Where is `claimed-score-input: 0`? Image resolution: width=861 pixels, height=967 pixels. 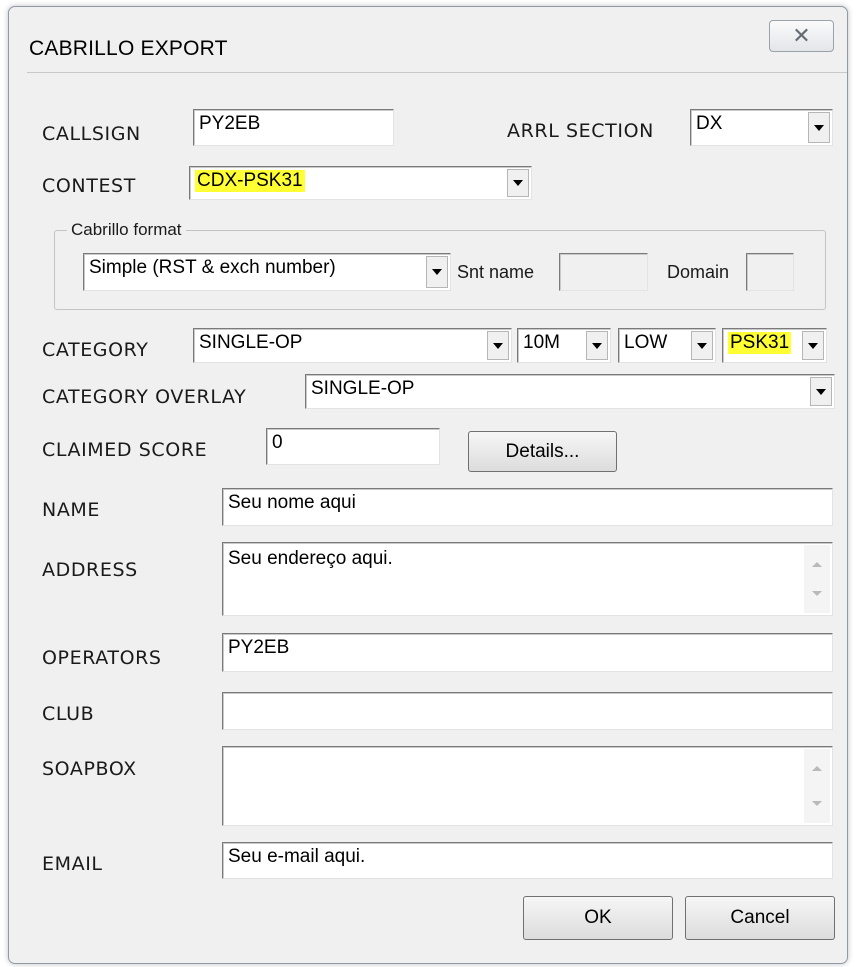 claimed-score-input: 0 is located at coordinates (353, 446).